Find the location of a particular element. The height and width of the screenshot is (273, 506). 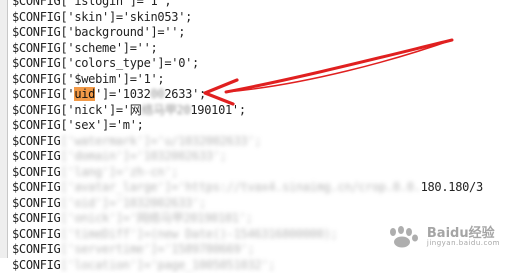

code-text: 180.180/3 is located at coordinates (452, 187).